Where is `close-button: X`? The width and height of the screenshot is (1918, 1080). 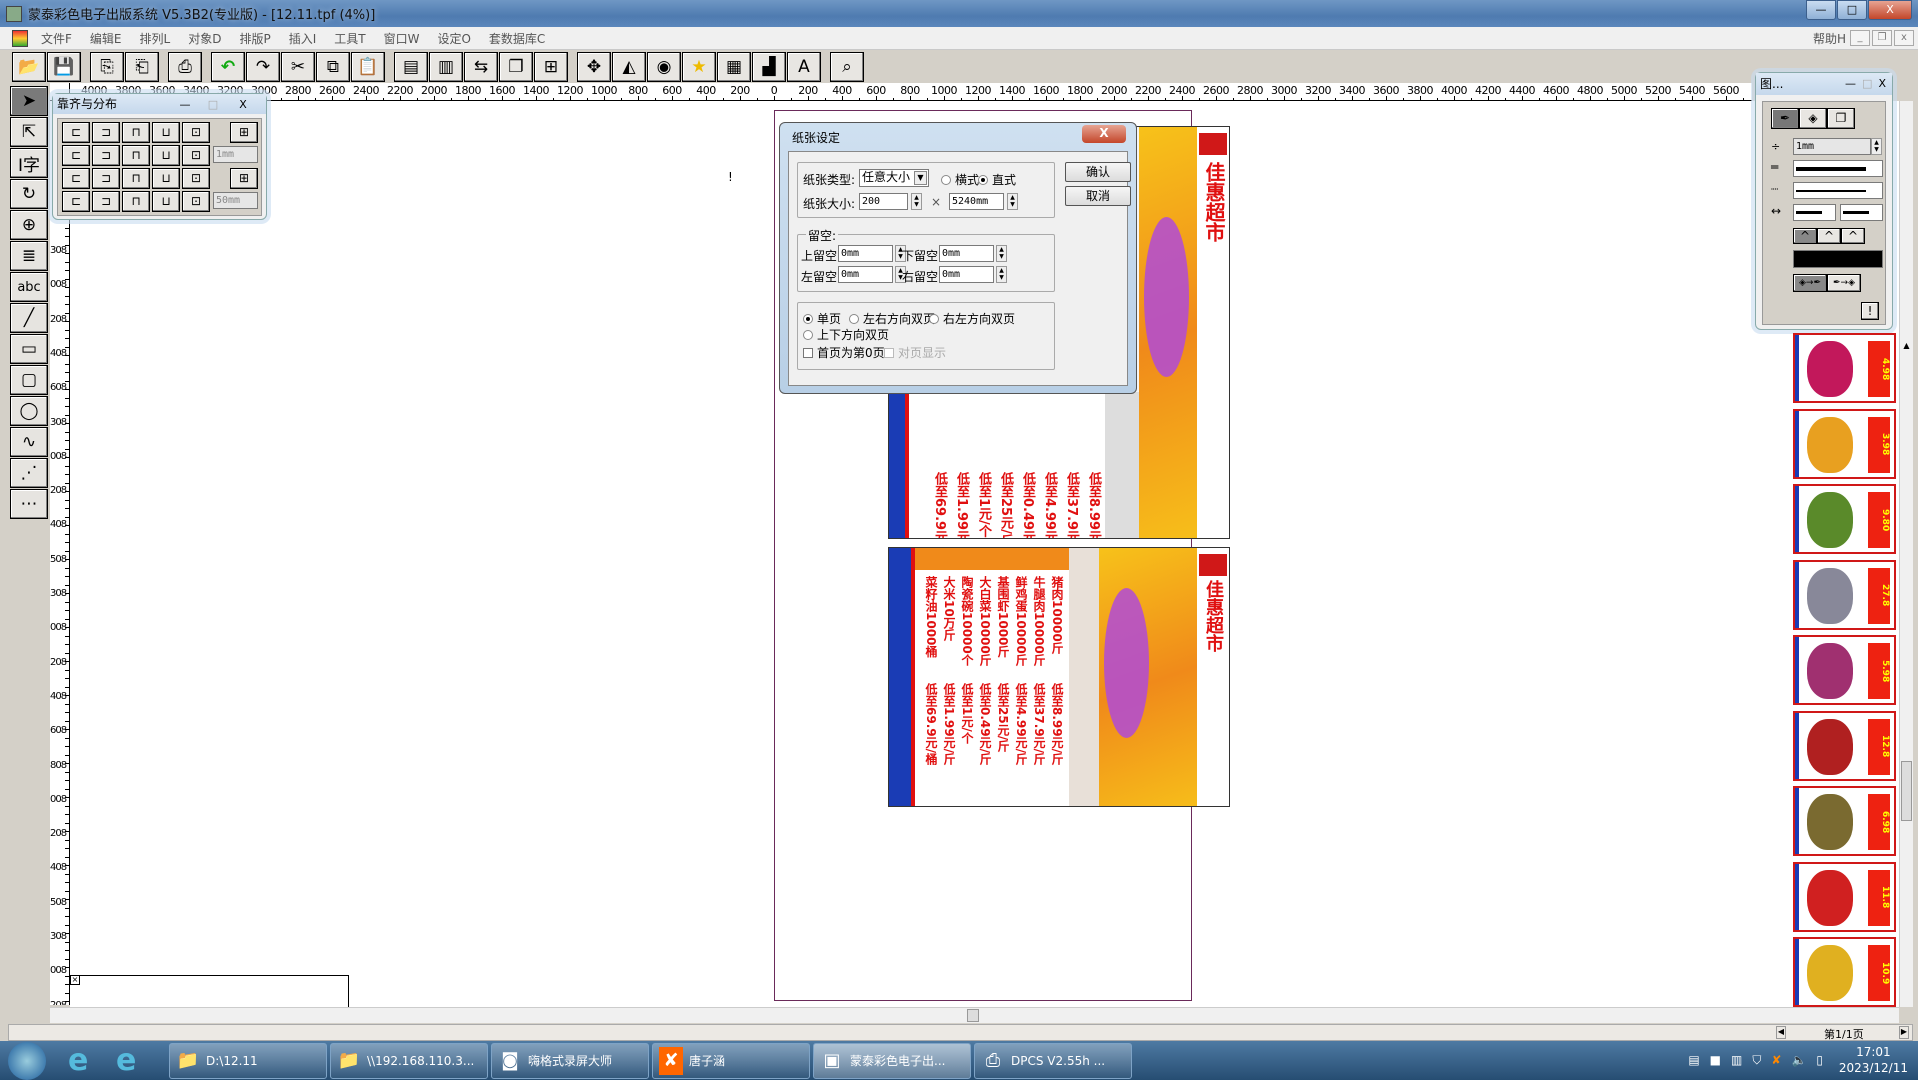 close-button: X is located at coordinates (1890, 10).